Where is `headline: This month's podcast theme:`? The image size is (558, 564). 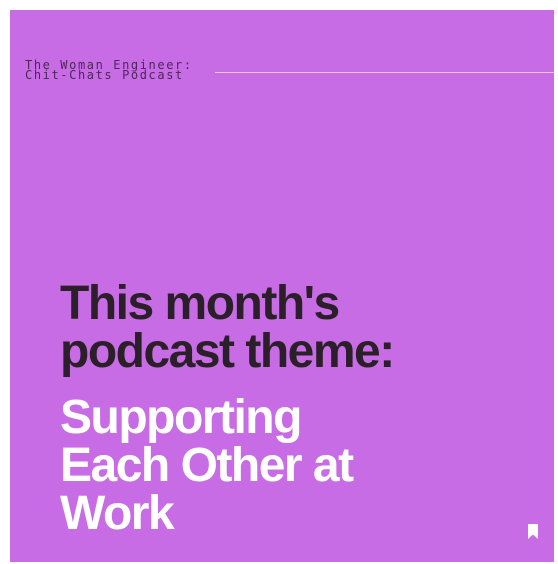 headline: This month's podcast theme: is located at coordinates (300, 328).